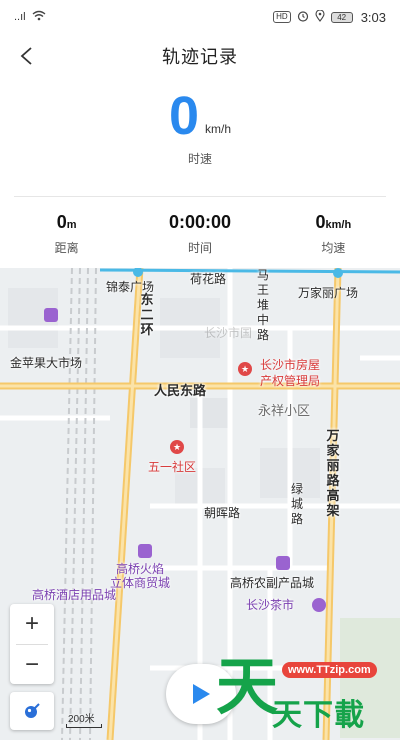  What do you see at coordinates (282, 17) in the screenshot?
I see `hd-badge: HD` at bounding box center [282, 17].